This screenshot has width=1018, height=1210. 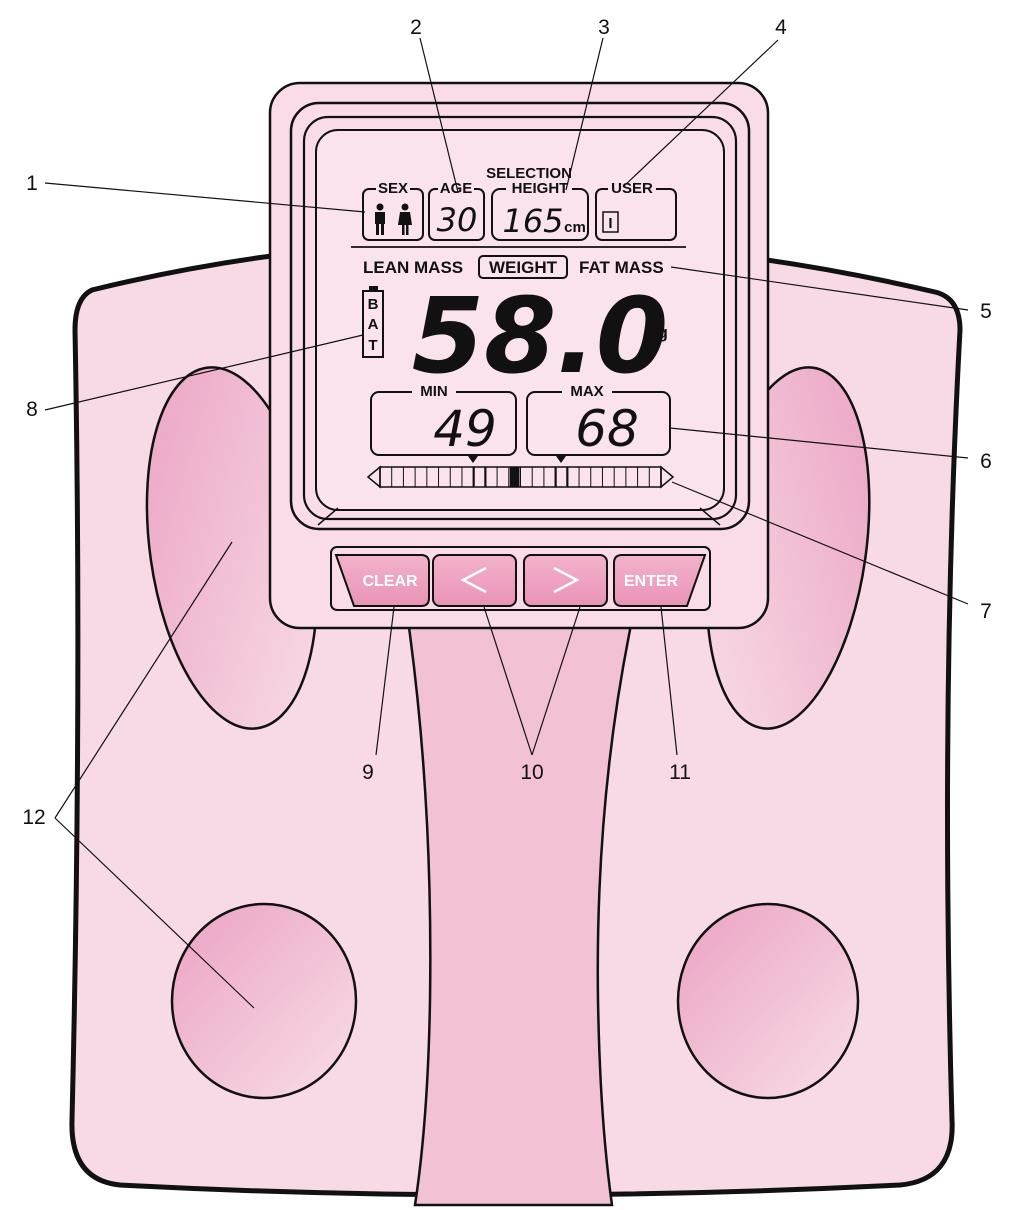 What do you see at coordinates (651, 581) in the screenshot?
I see `enter-button-label: ENTER` at bounding box center [651, 581].